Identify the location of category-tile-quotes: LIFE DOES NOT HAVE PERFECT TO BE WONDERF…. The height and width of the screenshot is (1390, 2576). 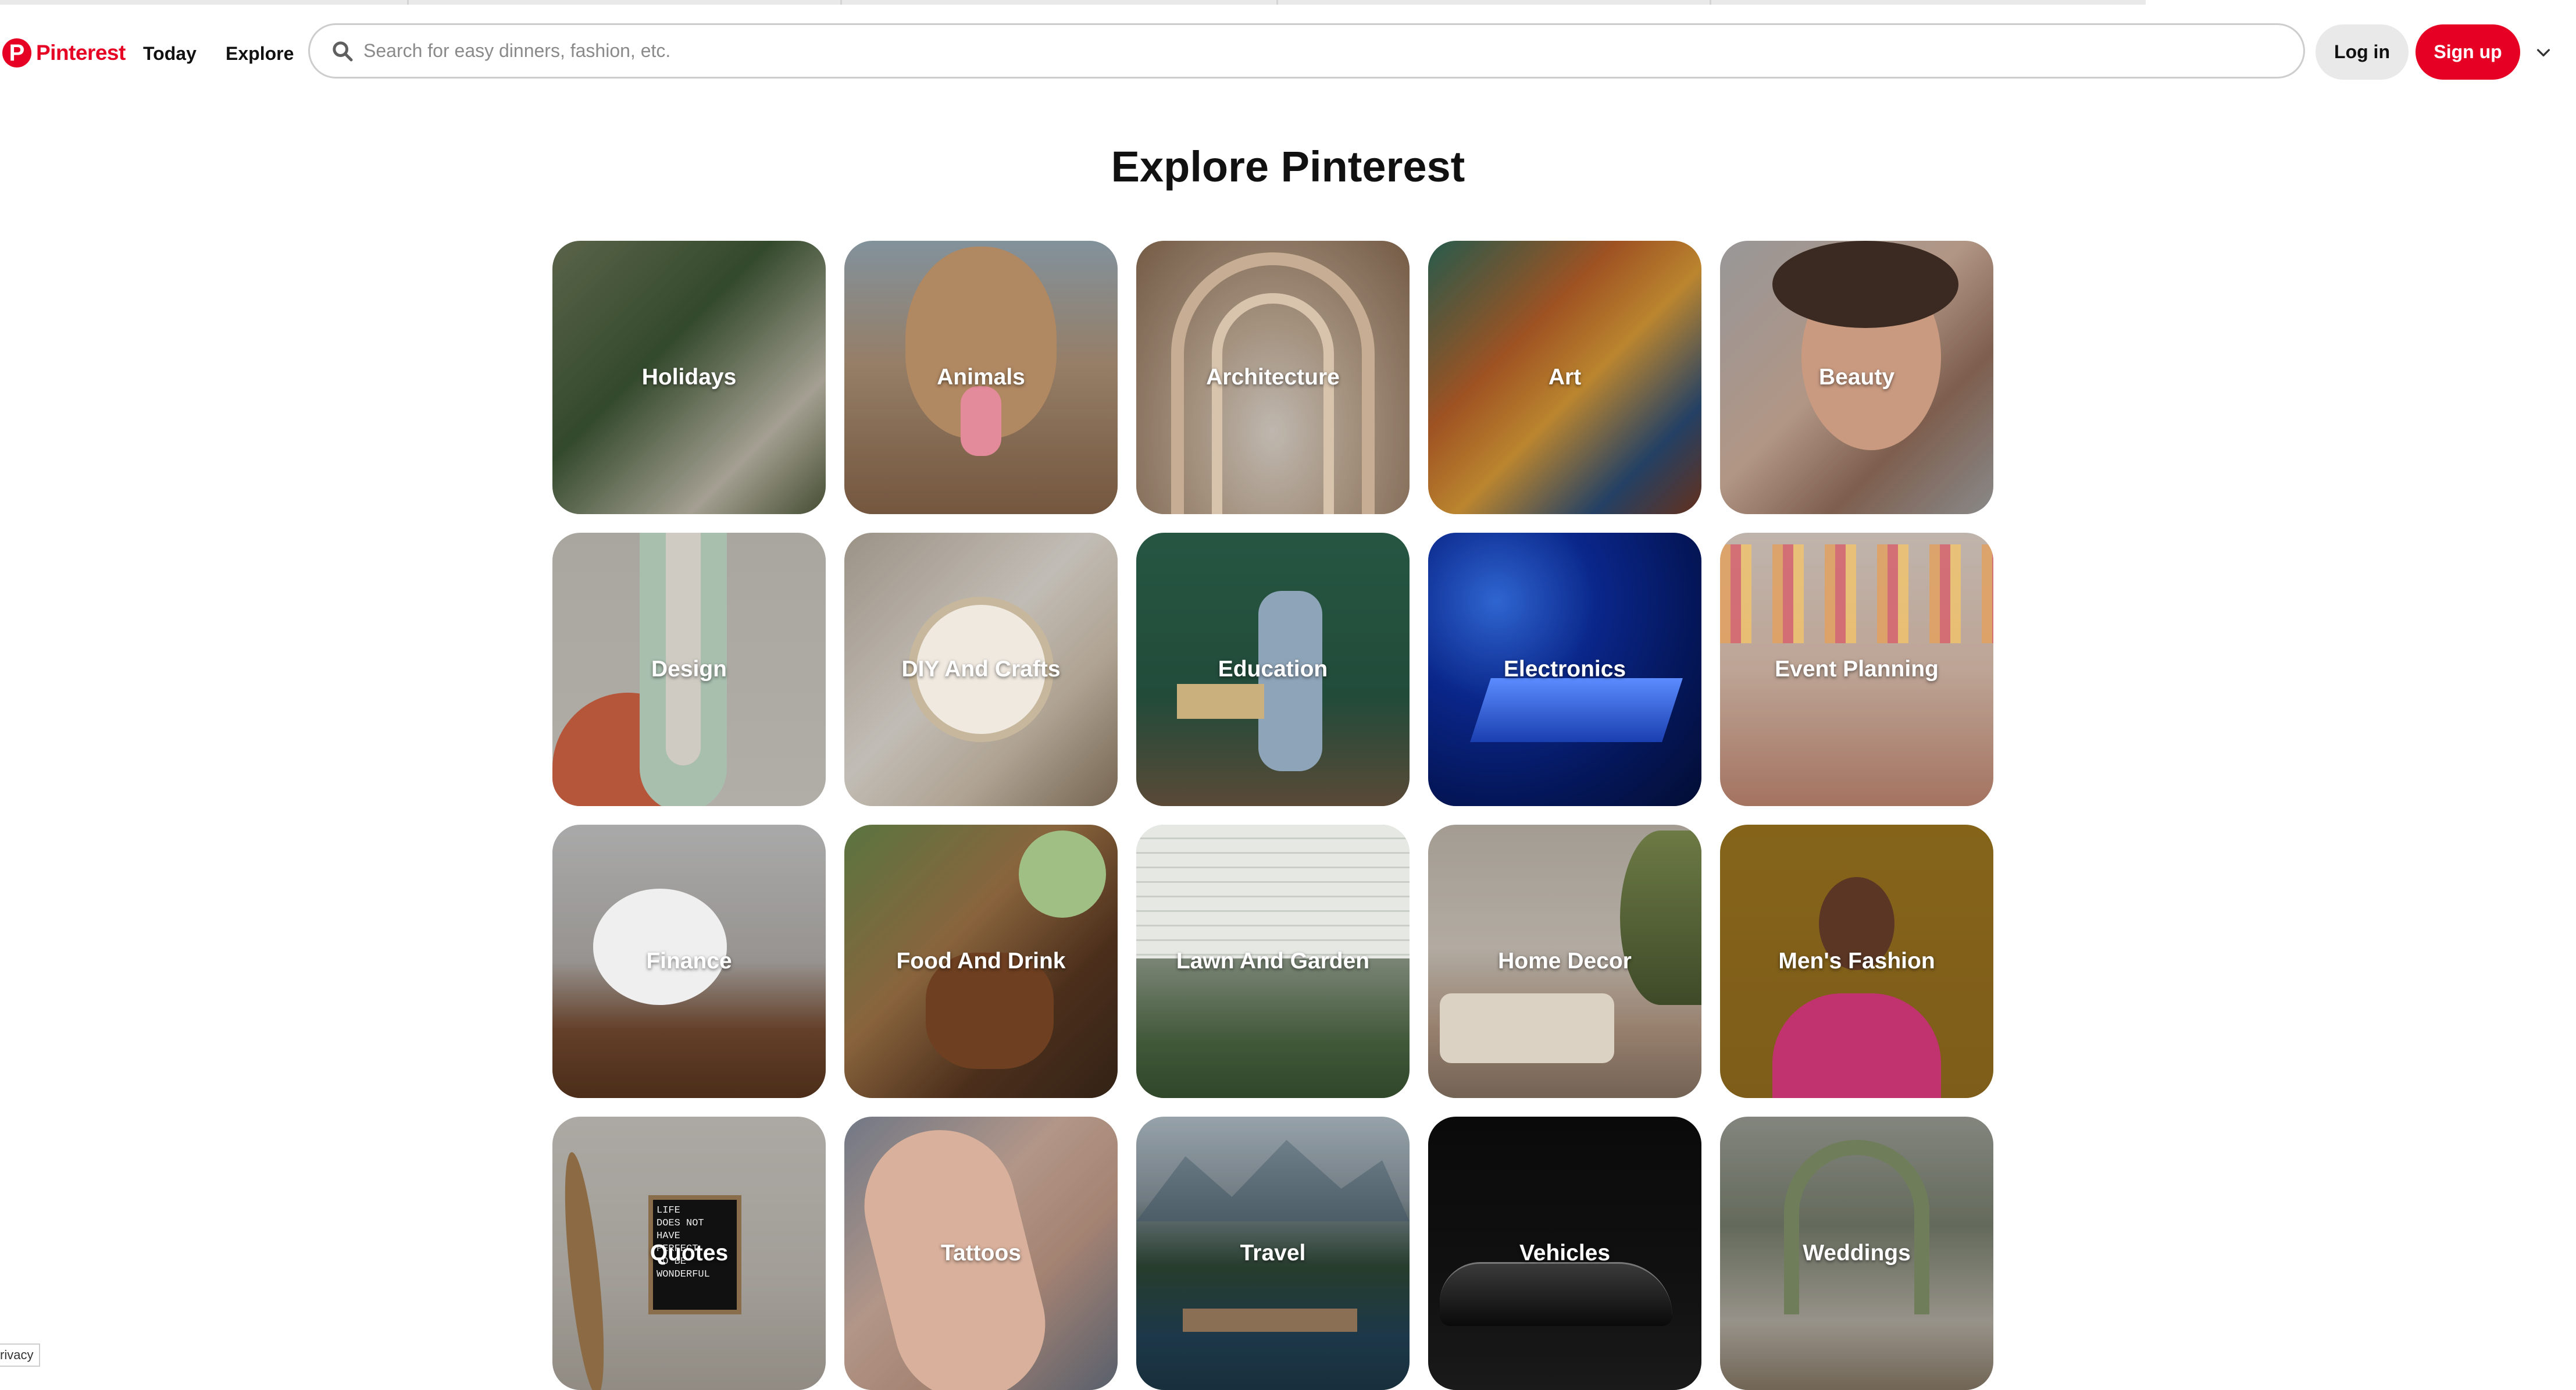
(689, 1253).